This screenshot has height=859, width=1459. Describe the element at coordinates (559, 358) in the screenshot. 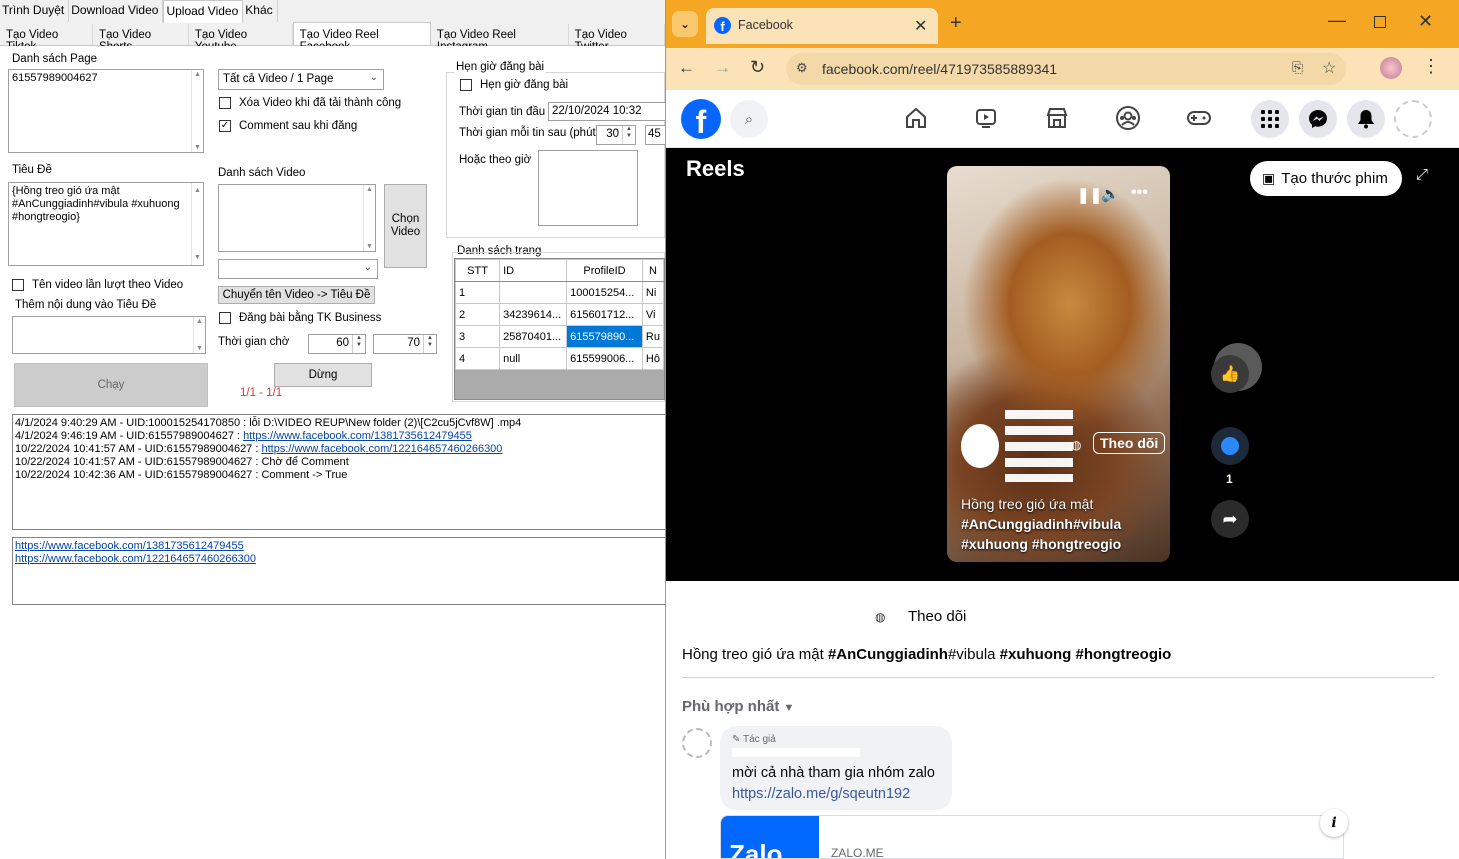

I see `table-row: 4 null 615599006... Hô` at that location.